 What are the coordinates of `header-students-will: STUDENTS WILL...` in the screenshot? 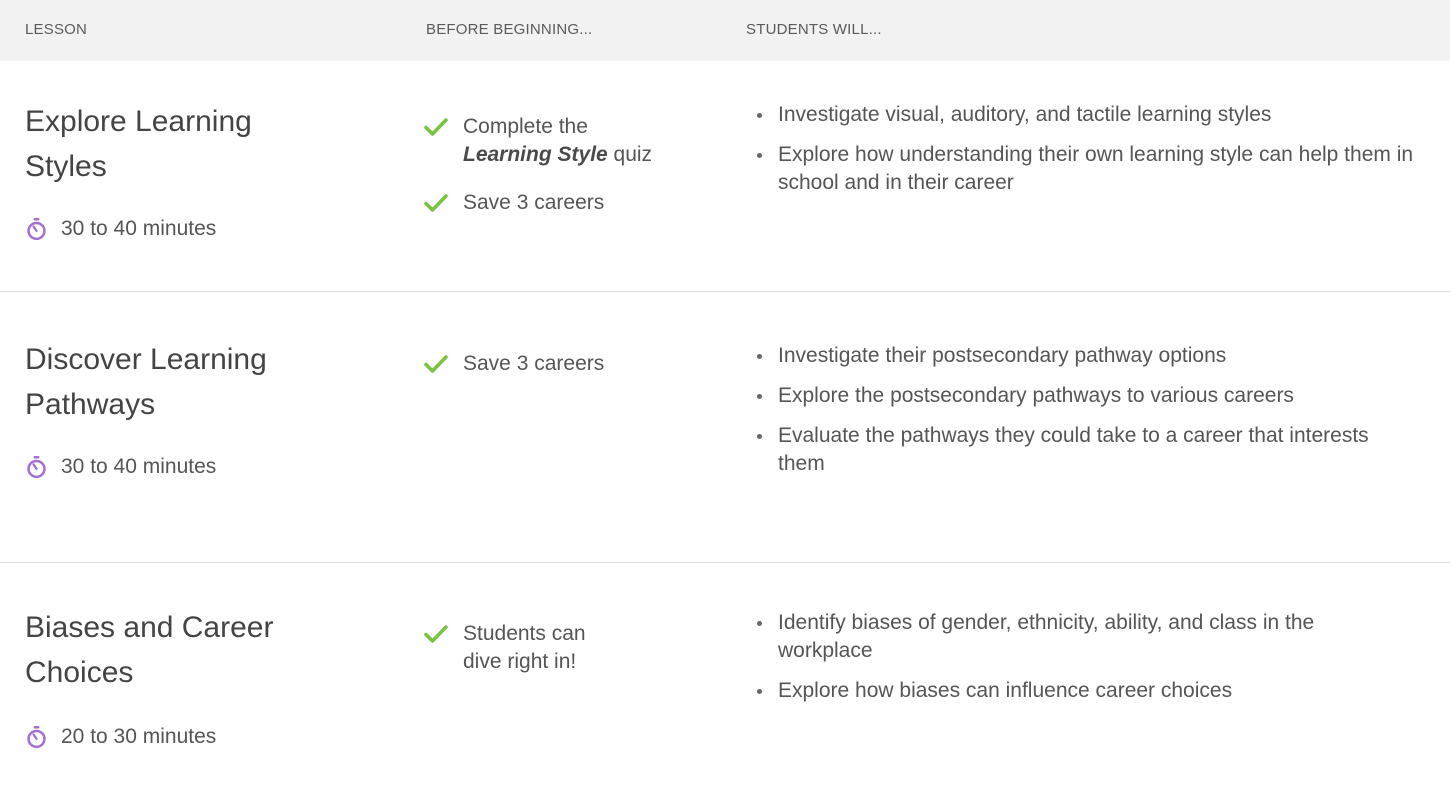 It's located at (814, 29).